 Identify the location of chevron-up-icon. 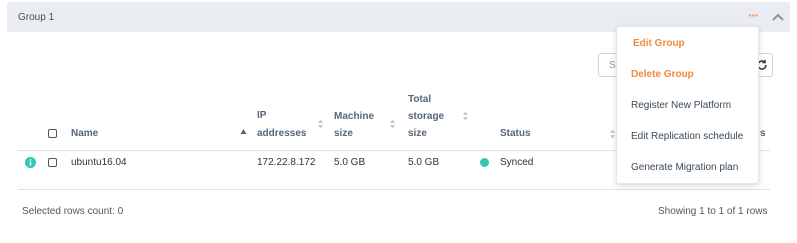
(778, 17).